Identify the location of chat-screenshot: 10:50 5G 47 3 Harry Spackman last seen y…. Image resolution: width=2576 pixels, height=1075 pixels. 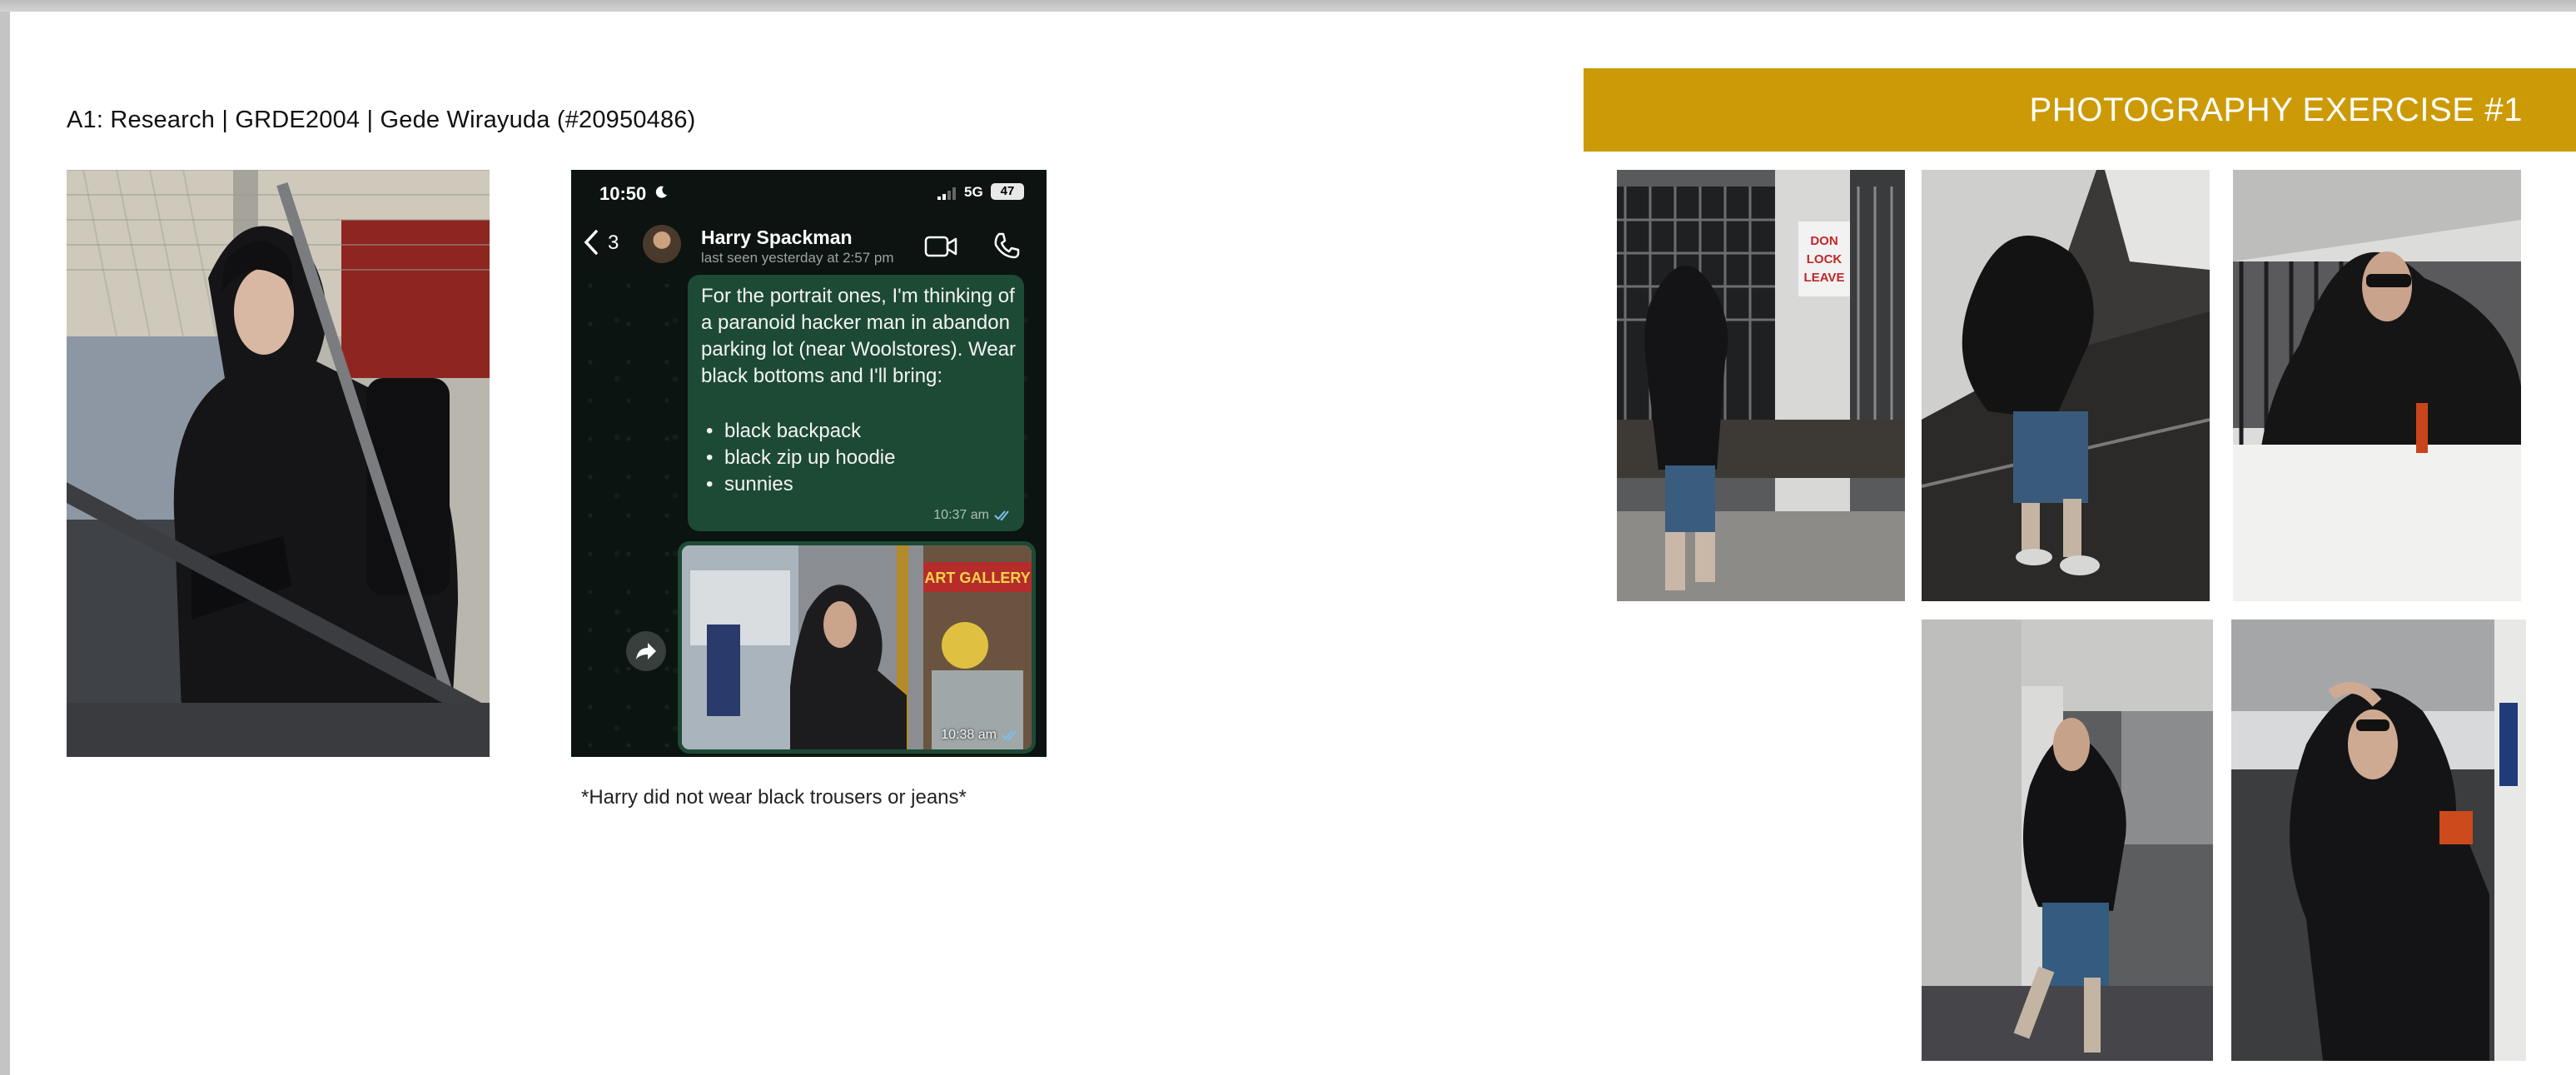
(809, 463).